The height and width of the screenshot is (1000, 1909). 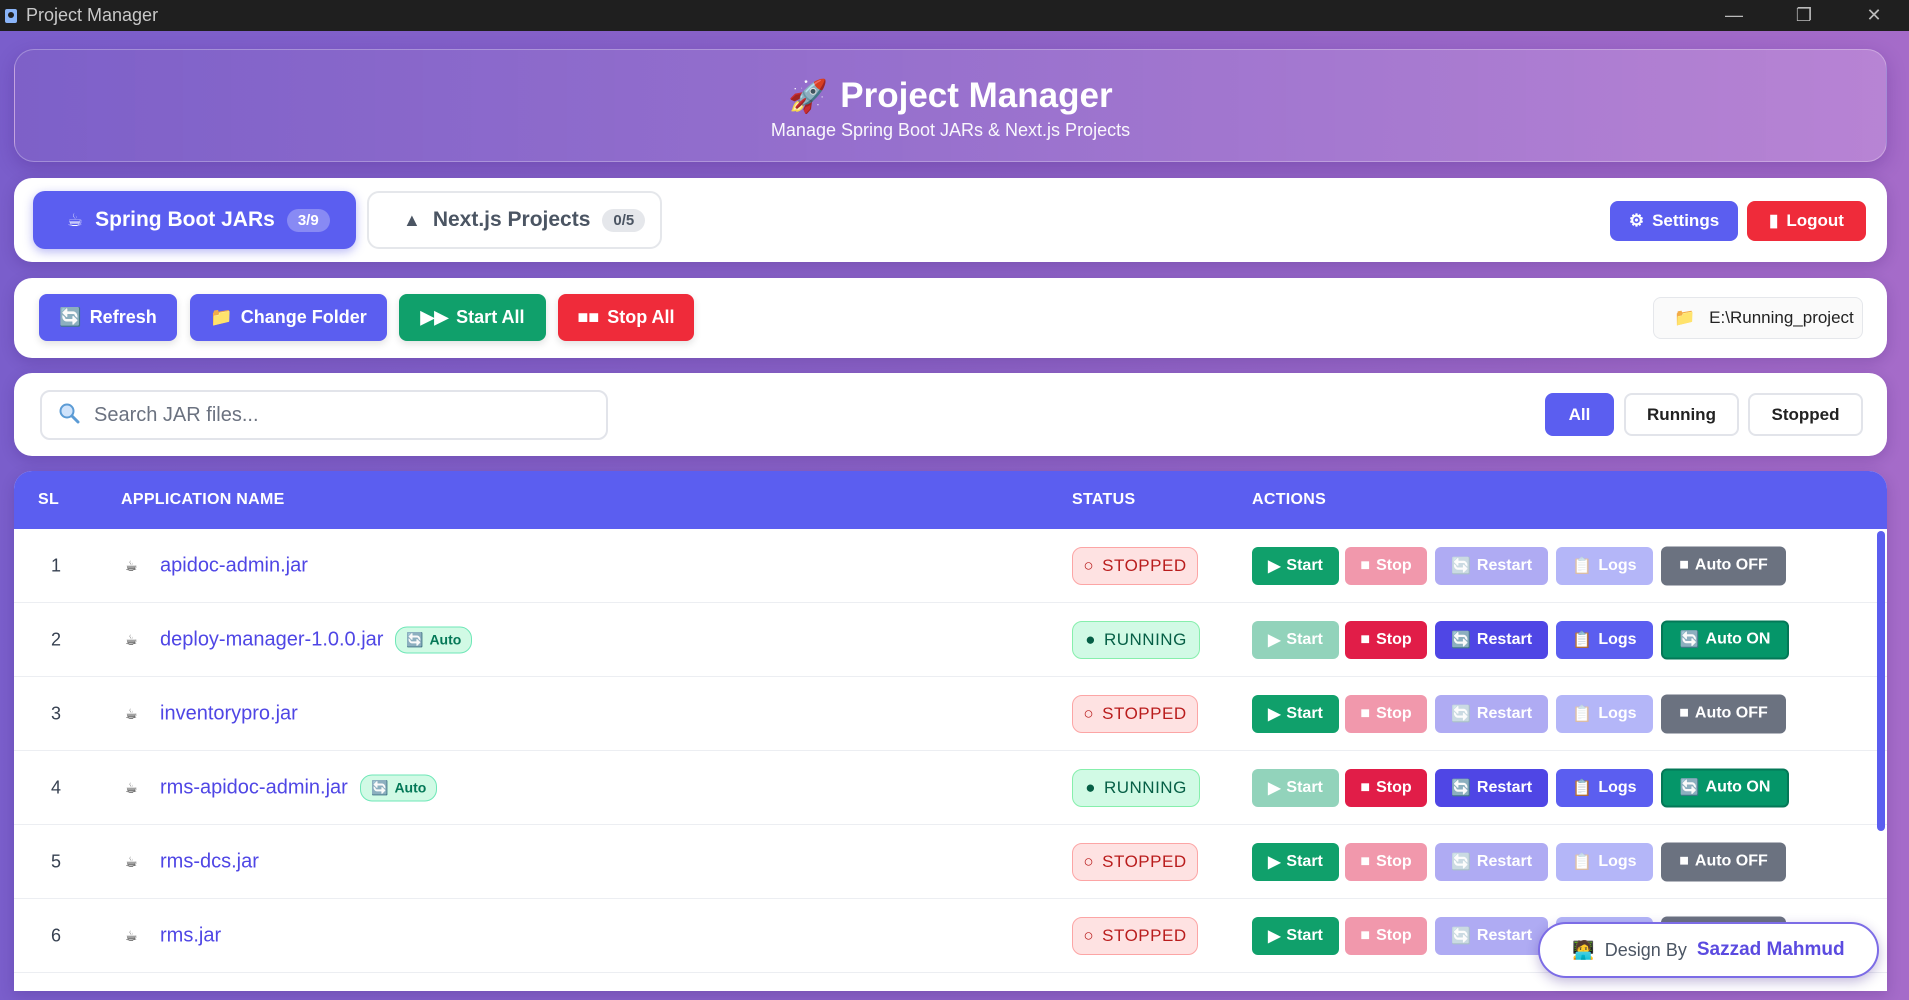 I want to click on settings-button: ⚙ Settings, so click(x=1674, y=221).